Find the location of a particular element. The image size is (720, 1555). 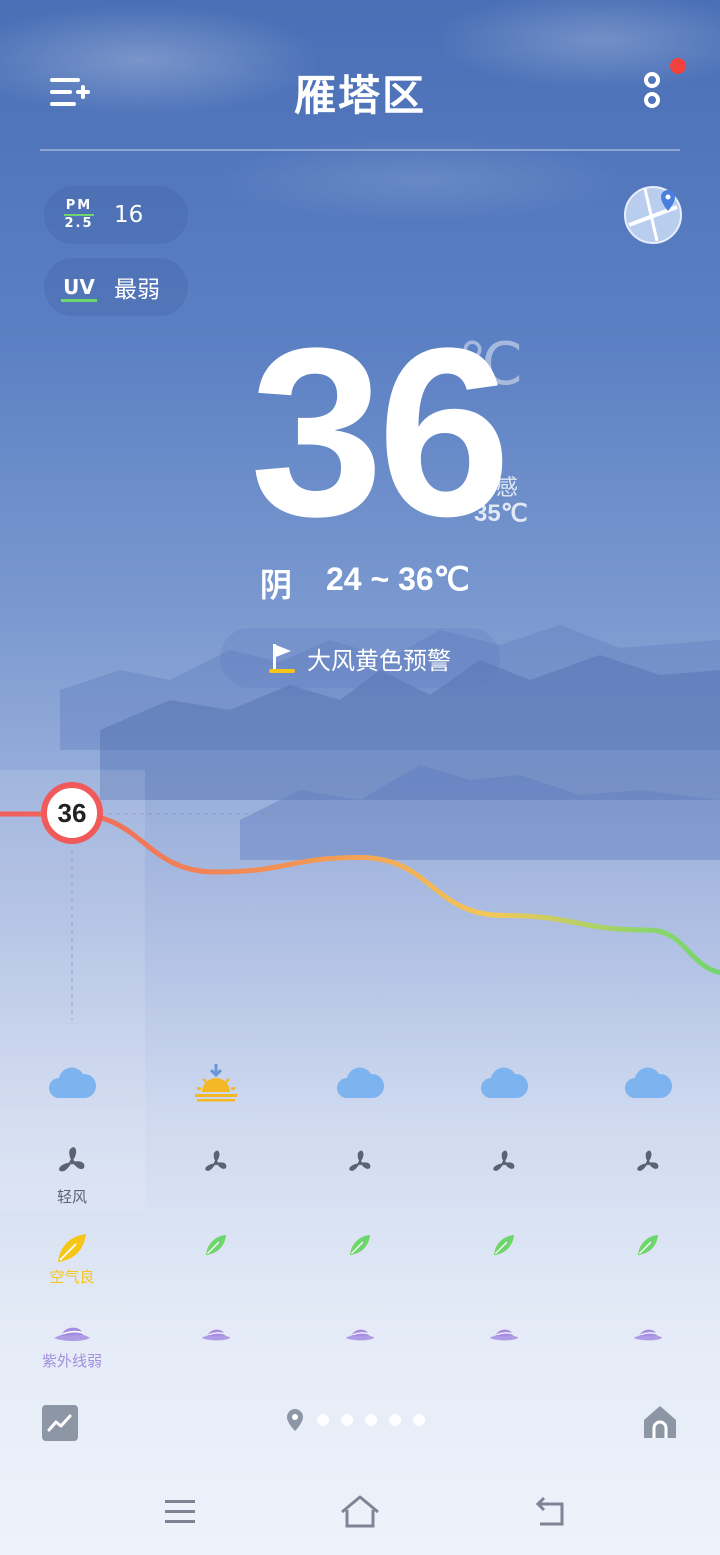

map-pin-icon is located at coordinates (653, 215).